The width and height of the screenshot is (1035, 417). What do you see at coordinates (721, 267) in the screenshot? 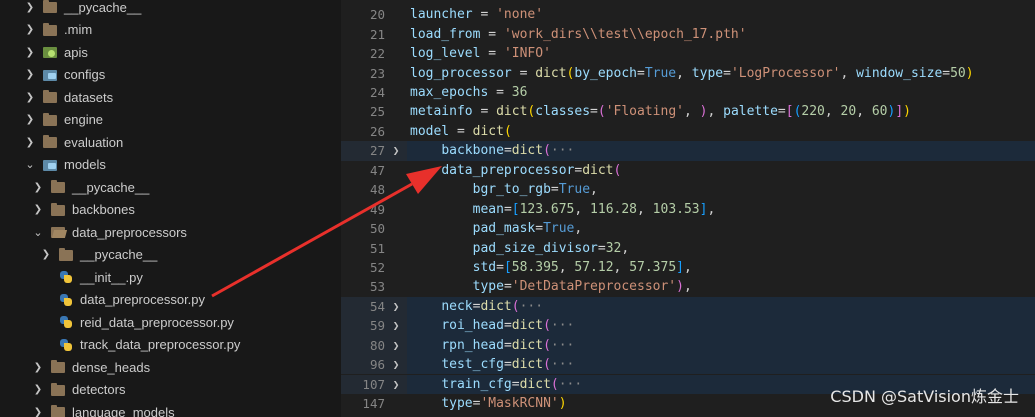
I see `code-text: std =[58.395, 57.12, 57.375],` at bounding box center [721, 267].